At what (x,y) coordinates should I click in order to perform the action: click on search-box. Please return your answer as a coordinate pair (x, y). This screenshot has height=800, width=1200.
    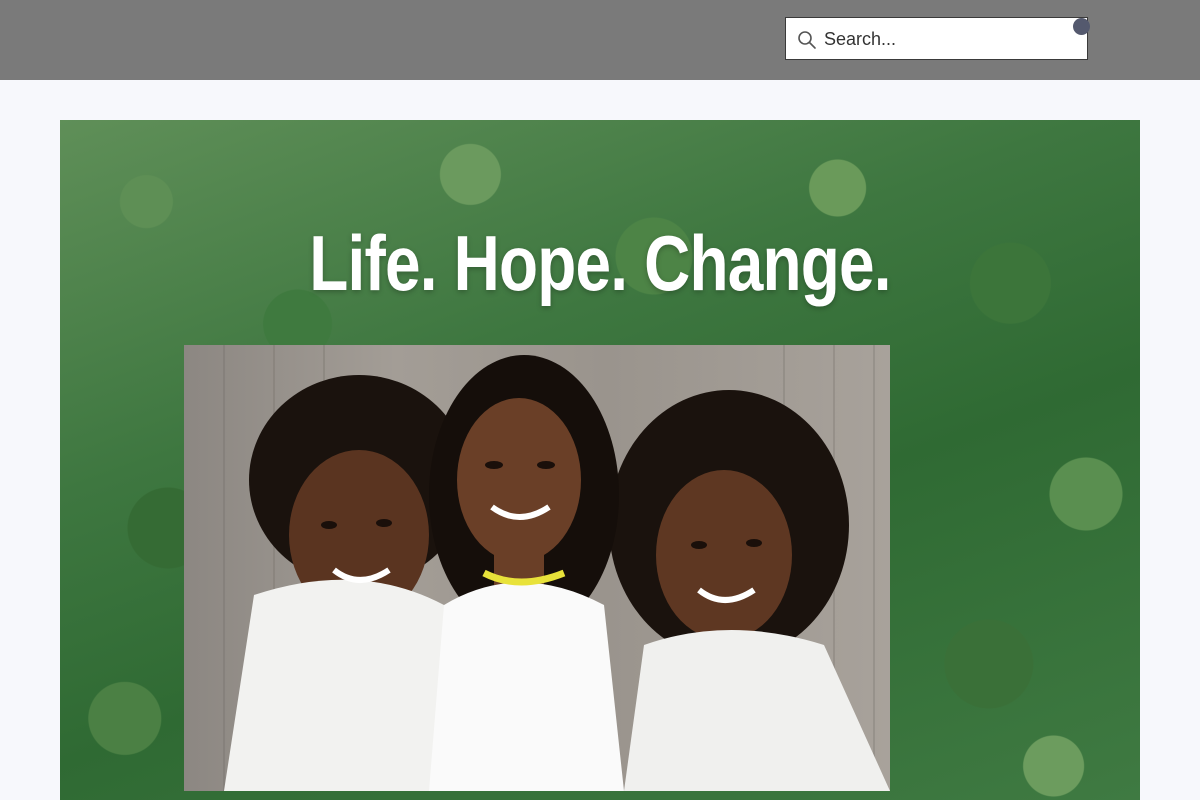
    Looking at the image, I should click on (936, 38).